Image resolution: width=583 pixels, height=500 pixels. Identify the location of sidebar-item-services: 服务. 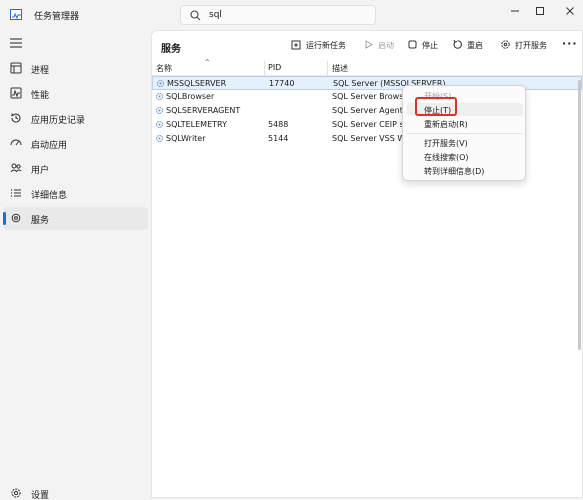
(75, 218).